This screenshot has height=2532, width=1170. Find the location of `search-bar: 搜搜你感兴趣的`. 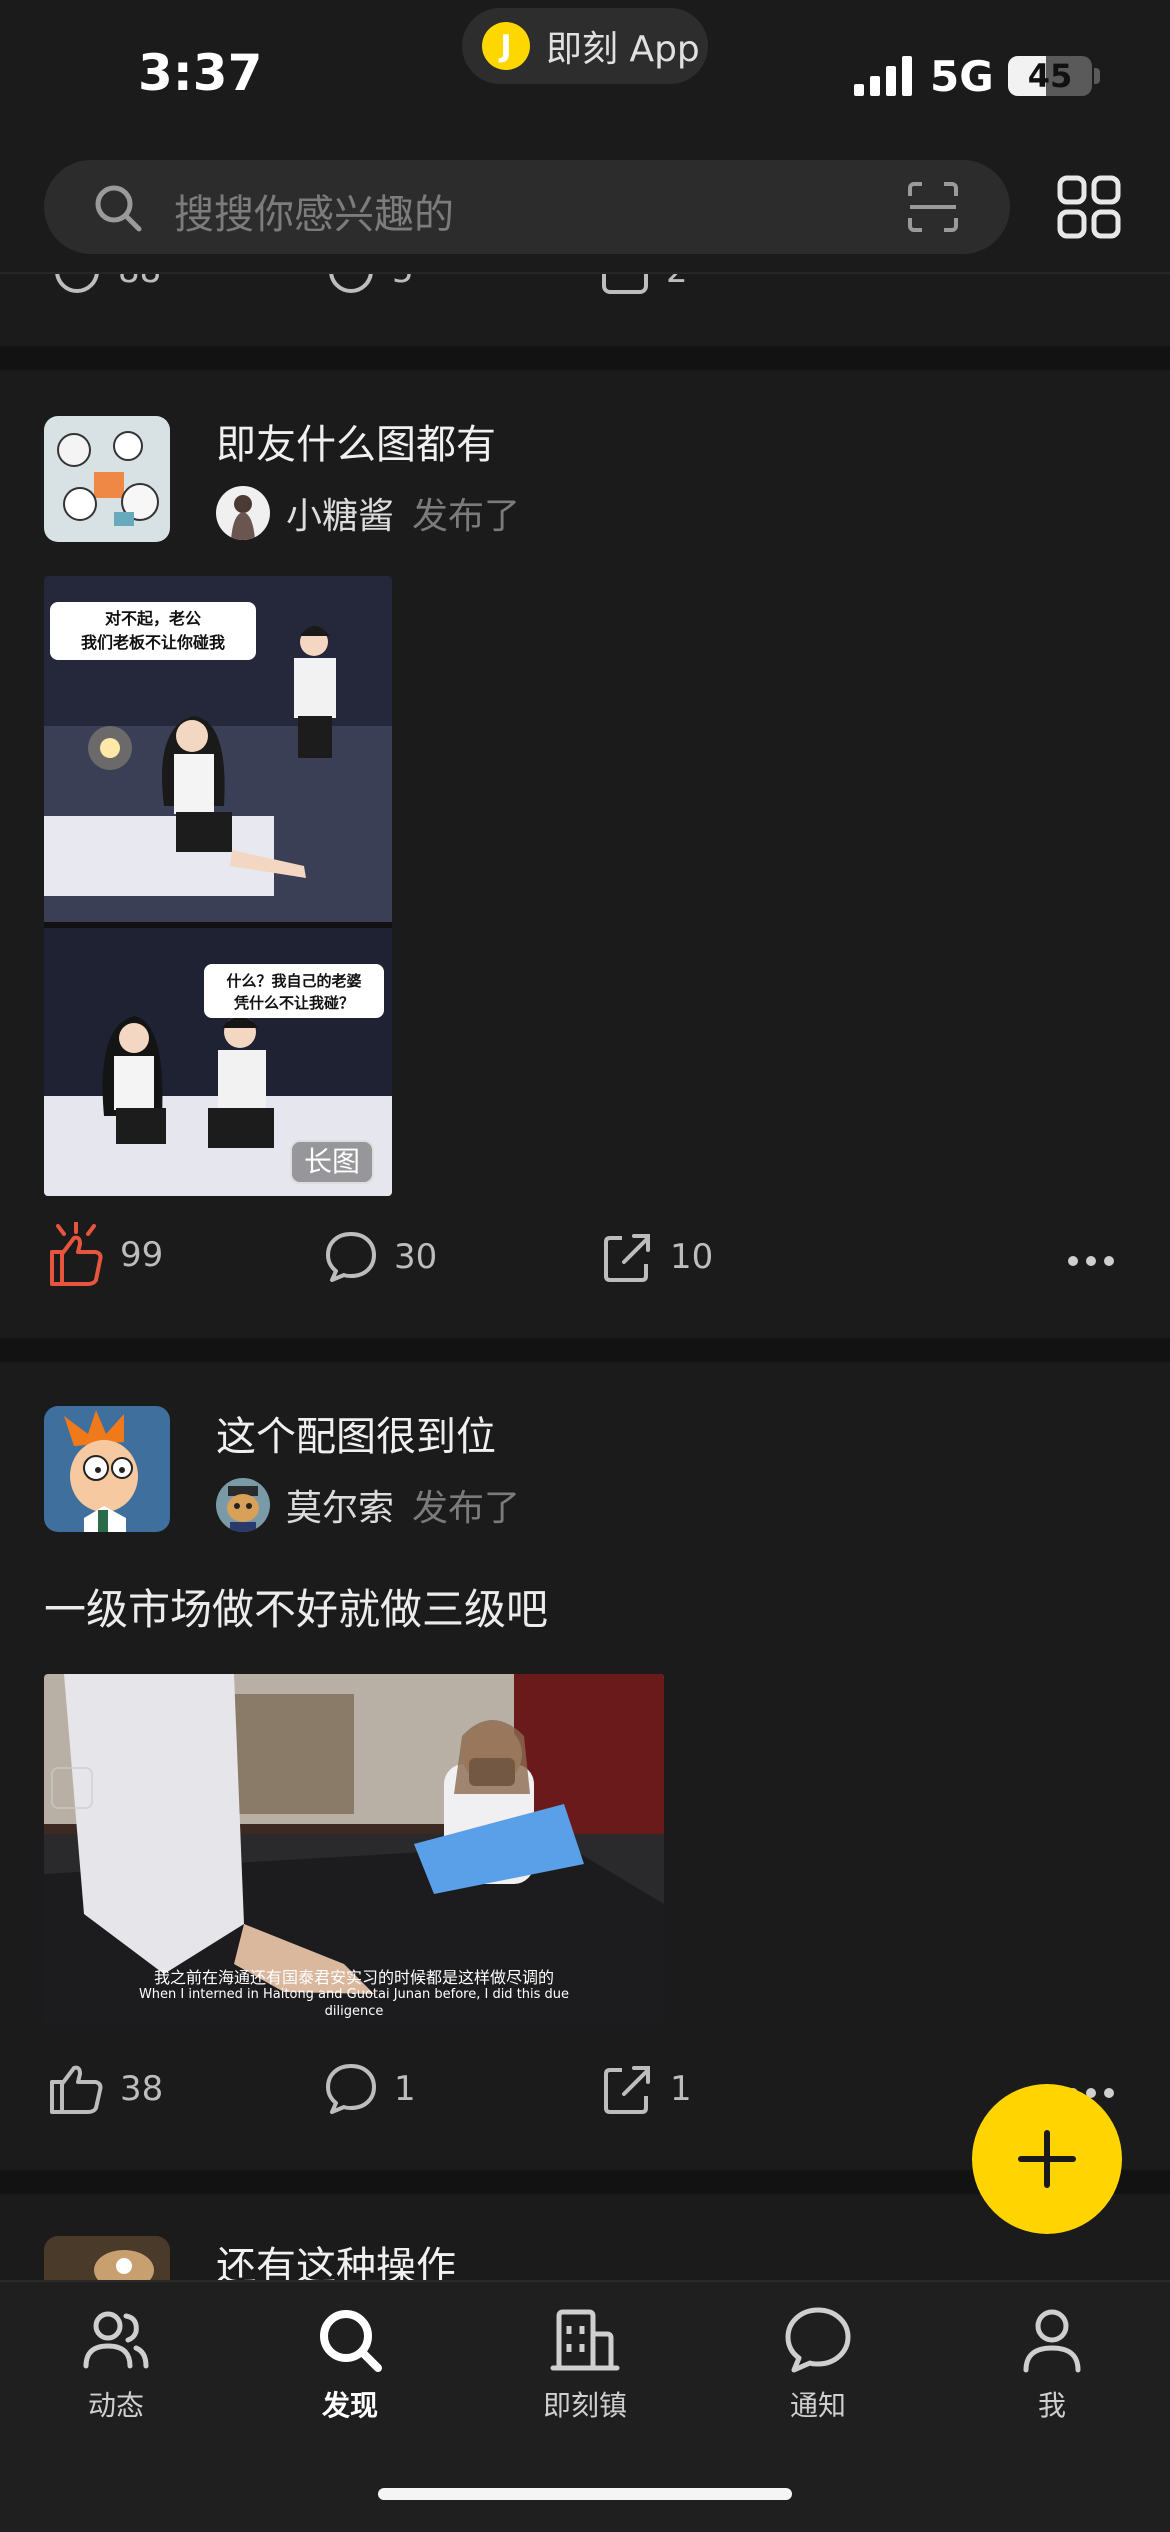

search-bar: 搜搜你感兴趣的 is located at coordinates (527, 207).